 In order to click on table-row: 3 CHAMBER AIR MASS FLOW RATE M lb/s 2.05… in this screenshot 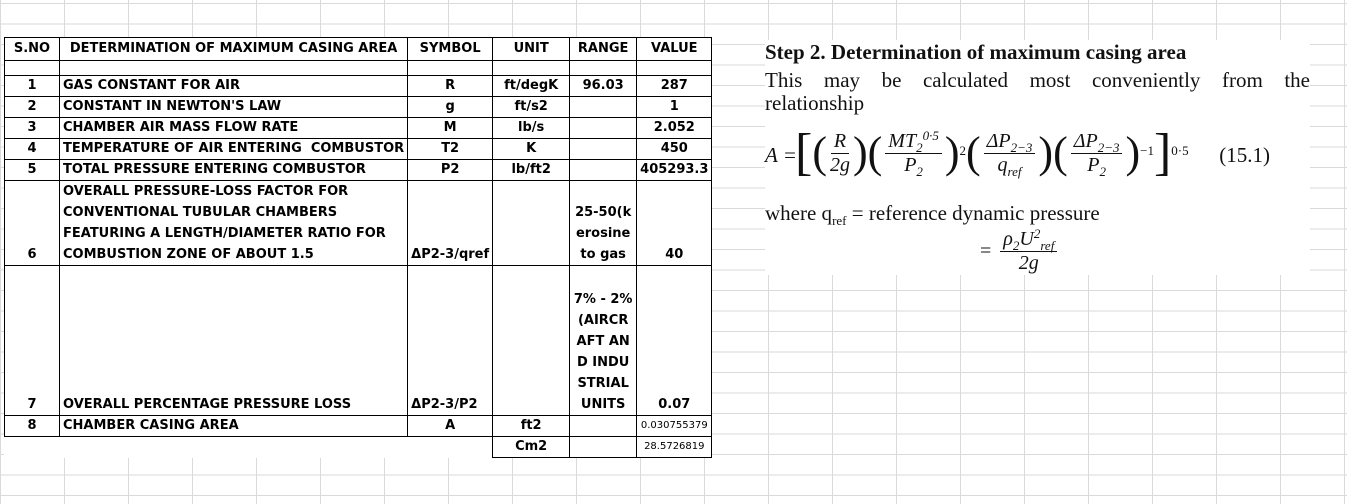, I will do `click(358, 128)`.